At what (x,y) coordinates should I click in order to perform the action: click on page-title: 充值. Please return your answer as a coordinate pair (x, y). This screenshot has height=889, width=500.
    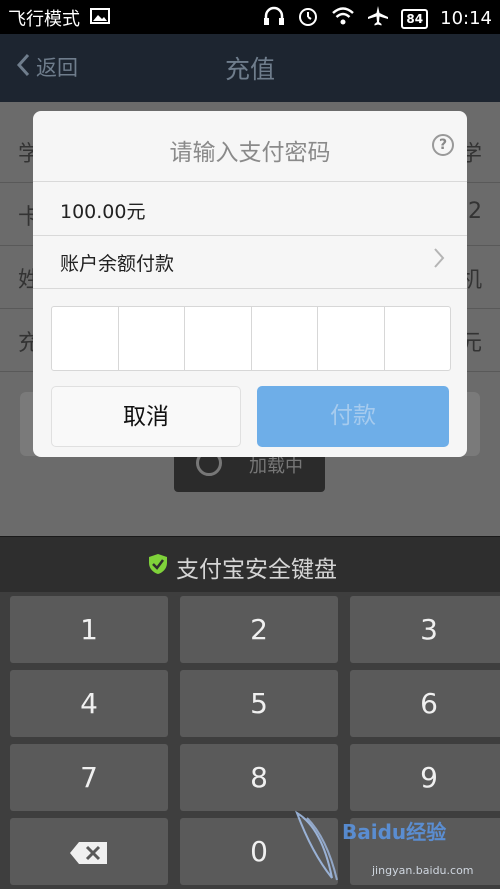
    Looking at the image, I should click on (249, 69).